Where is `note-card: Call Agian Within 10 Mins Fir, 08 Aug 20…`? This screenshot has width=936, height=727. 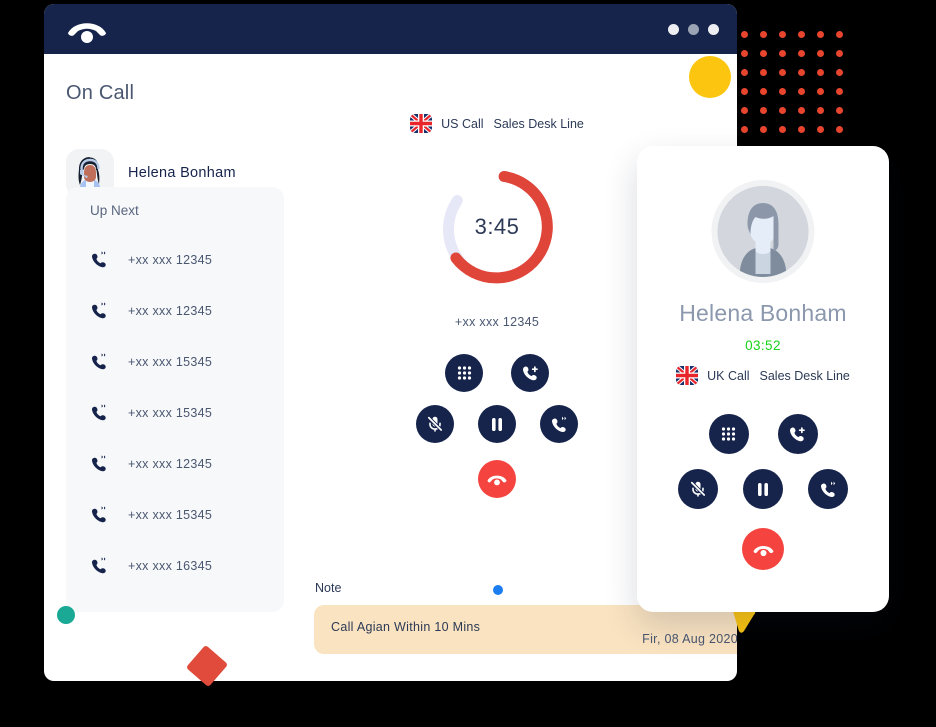
note-card: Call Agian Within 10 Mins Fir, 08 Aug 20… is located at coordinates (525, 629).